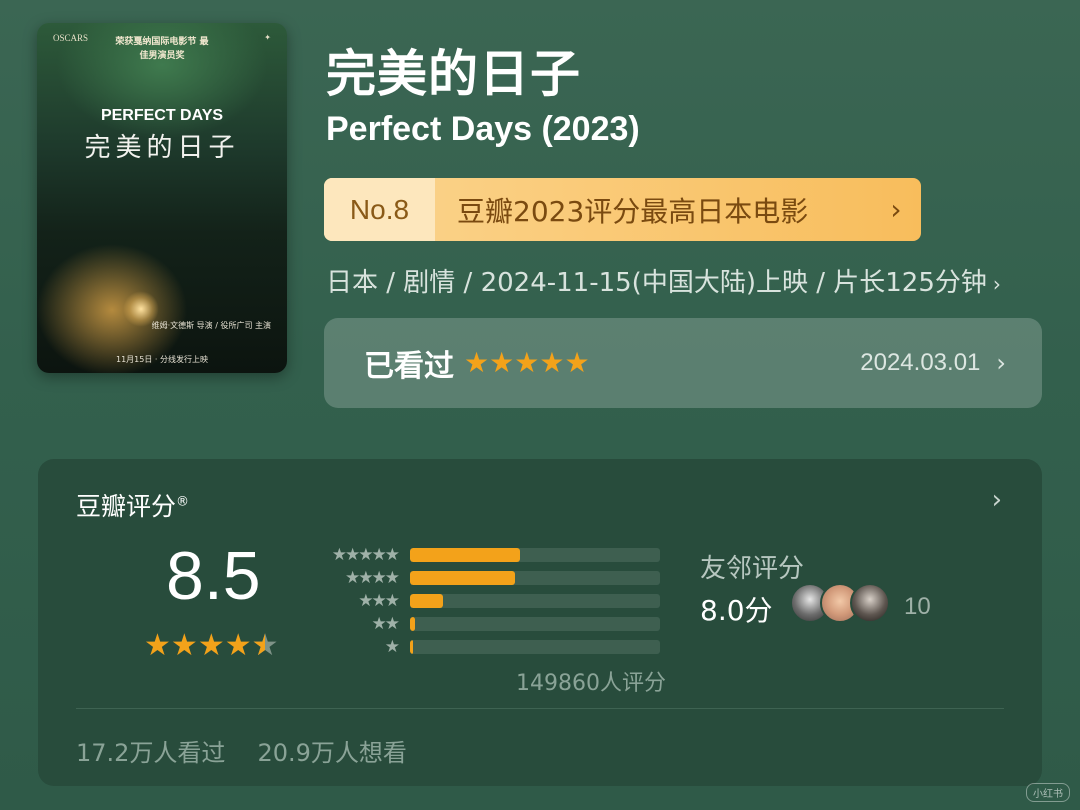 The image size is (1080, 810). I want to click on rating-score: 8.5, so click(213, 576).